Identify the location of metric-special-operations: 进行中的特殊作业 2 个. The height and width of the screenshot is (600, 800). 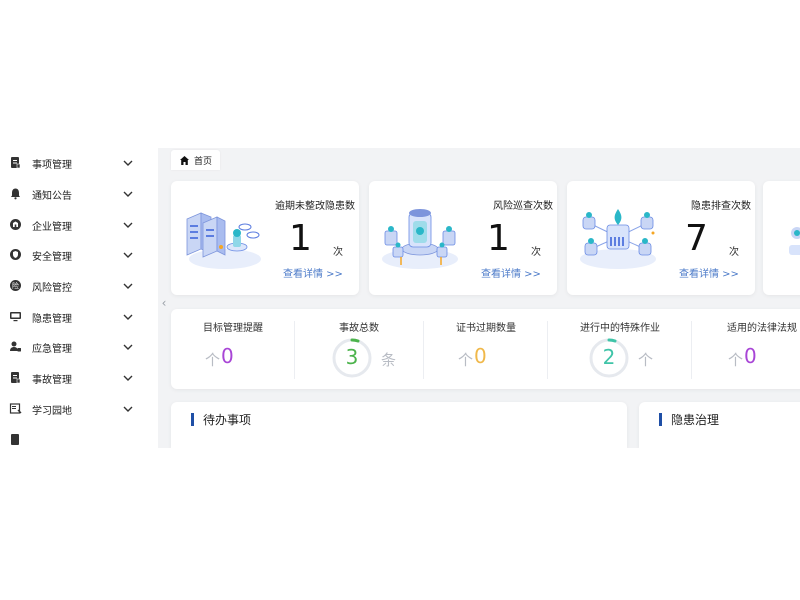
(620, 349).